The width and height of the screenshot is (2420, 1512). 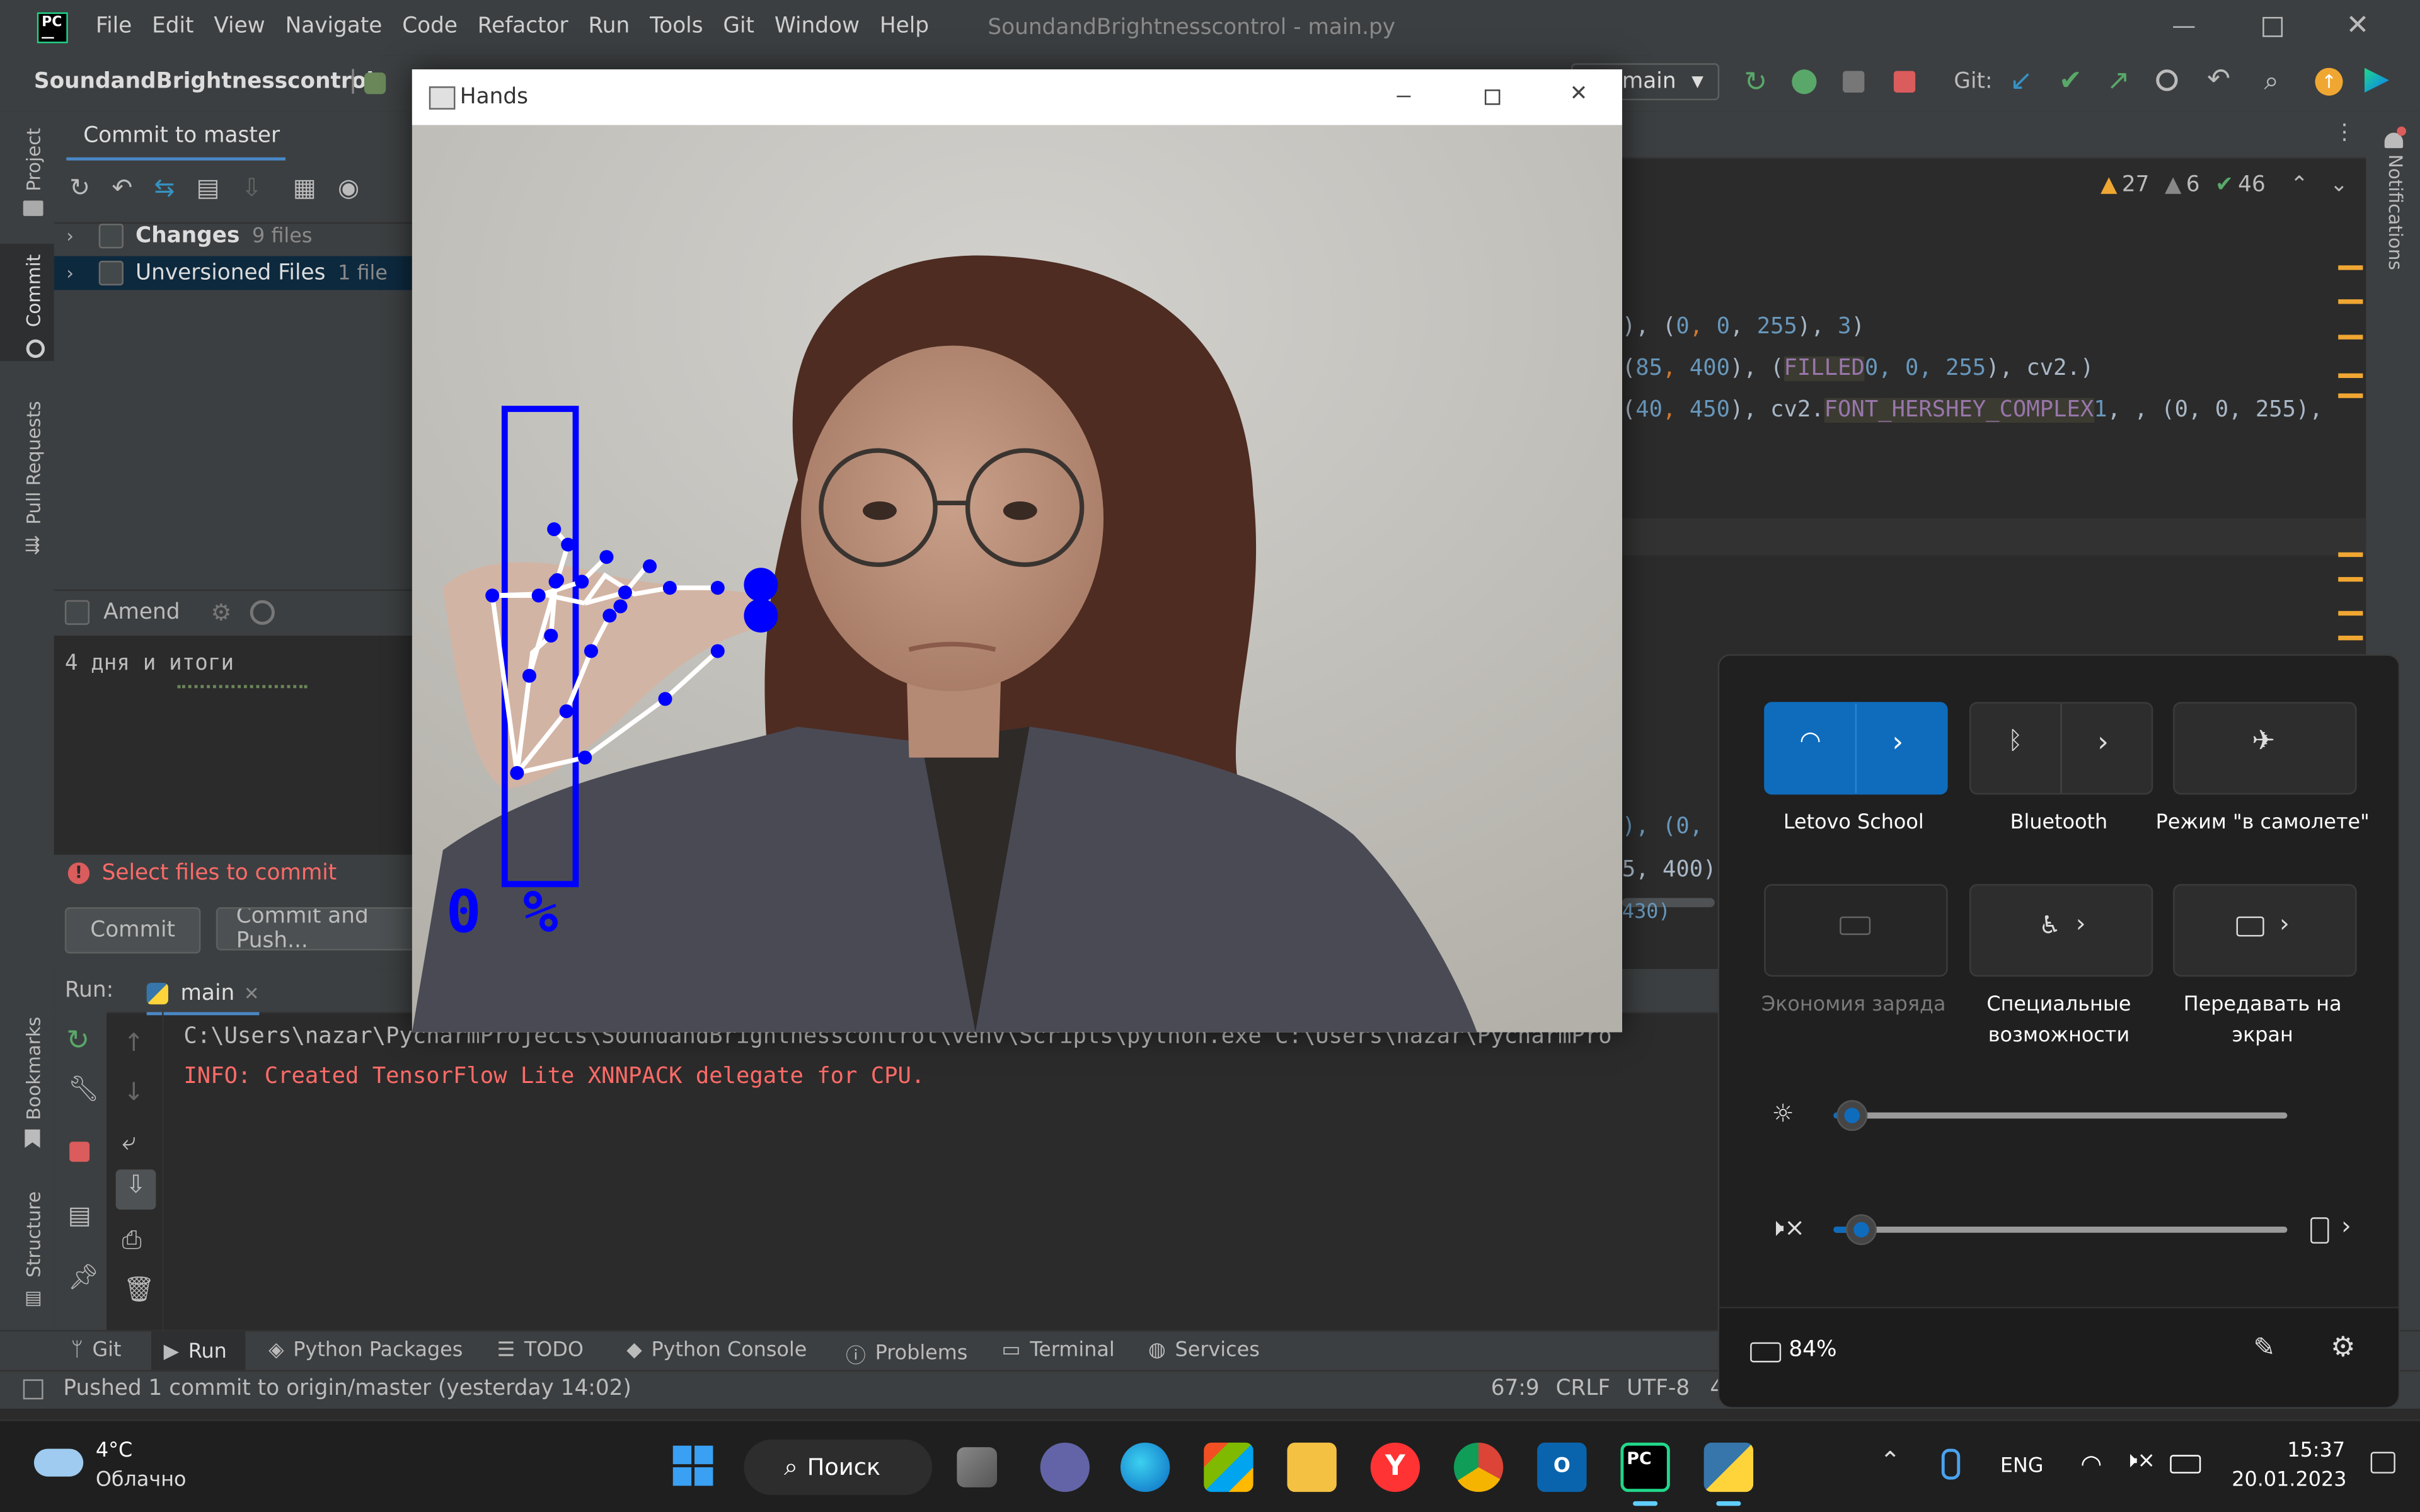 I want to click on tool-window-pull-requests: Pull Requests, so click(x=34, y=462).